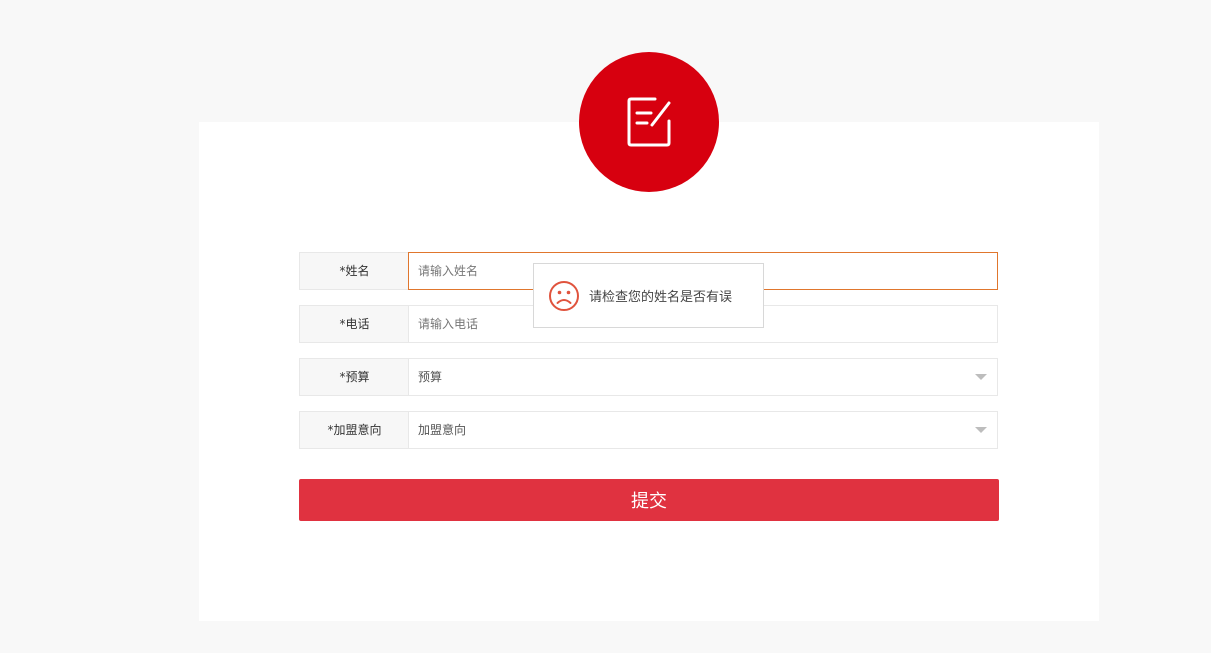 This screenshot has height=653, width=1211. I want to click on budget-select-value: 预算, so click(430, 377).